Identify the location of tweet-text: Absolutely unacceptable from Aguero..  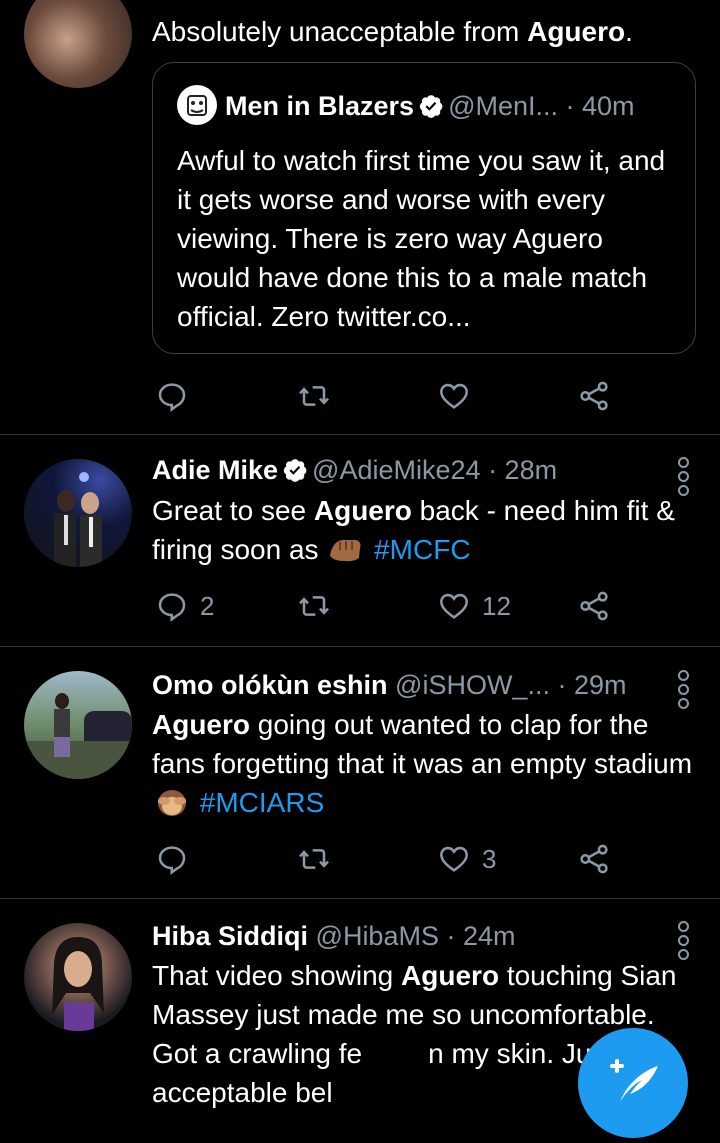
(392, 31).